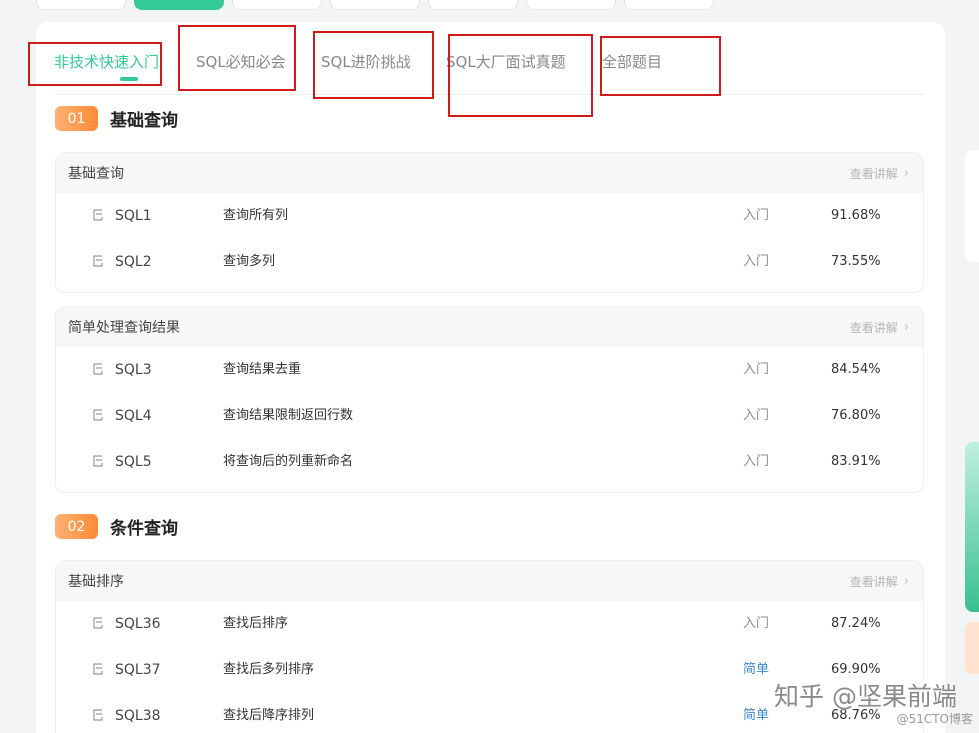  I want to click on section-title: 基础查询, so click(144, 121).